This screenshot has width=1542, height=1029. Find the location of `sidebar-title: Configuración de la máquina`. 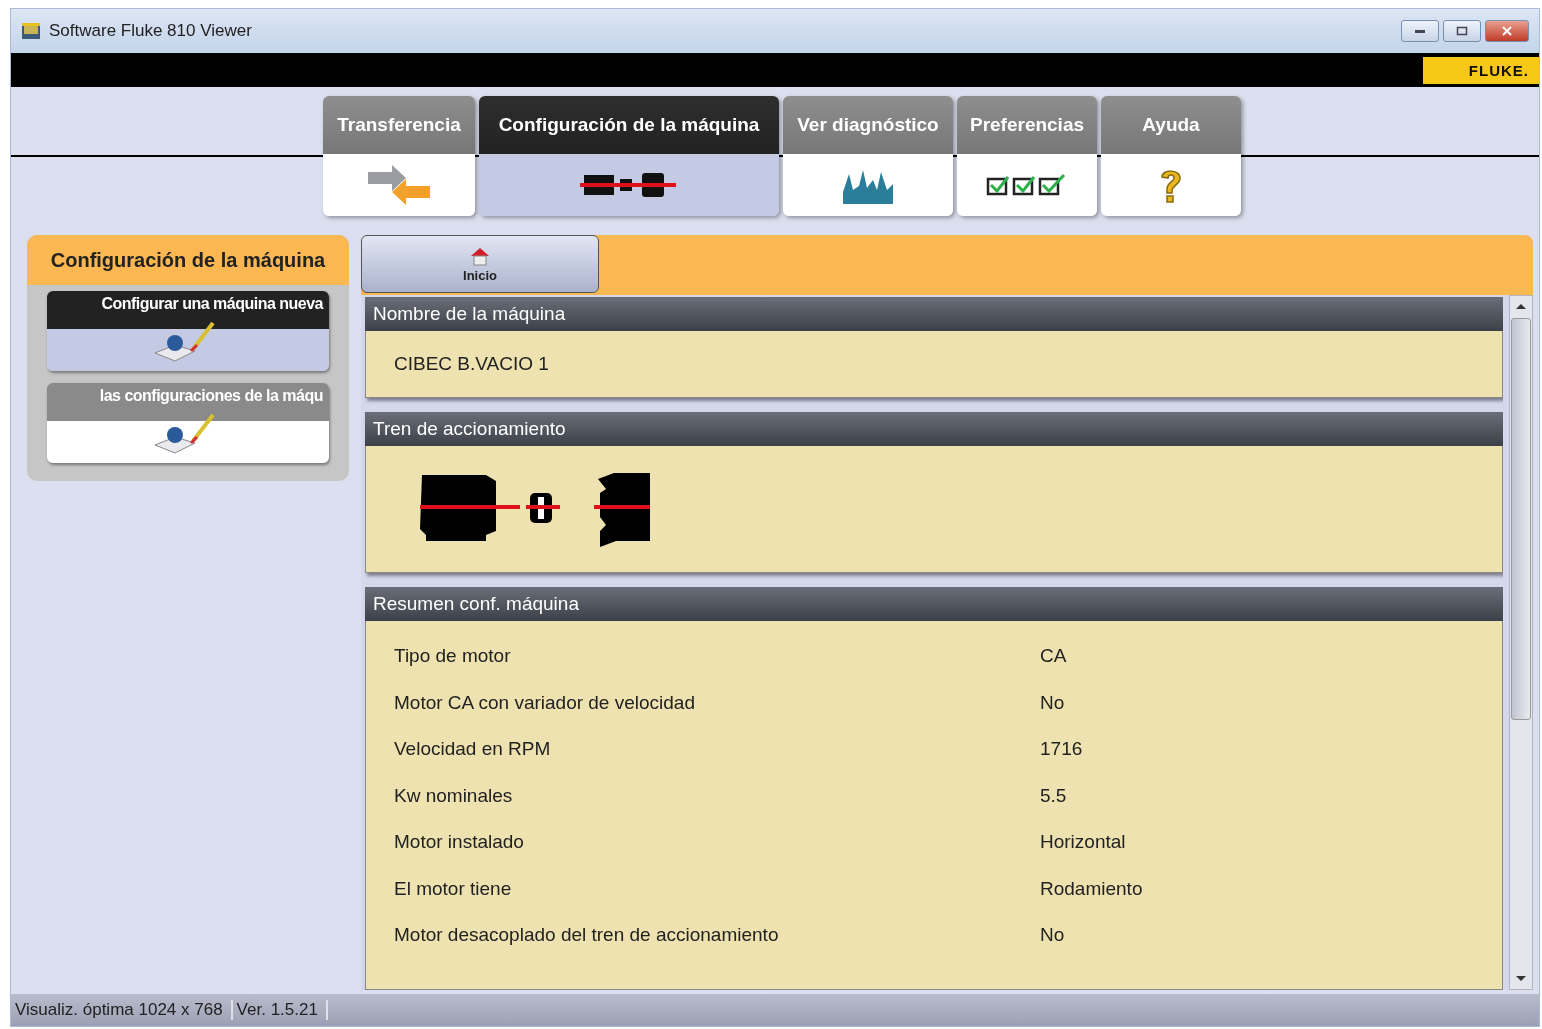

sidebar-title: Configuración de la máquina is located at coordinates (188, 260).